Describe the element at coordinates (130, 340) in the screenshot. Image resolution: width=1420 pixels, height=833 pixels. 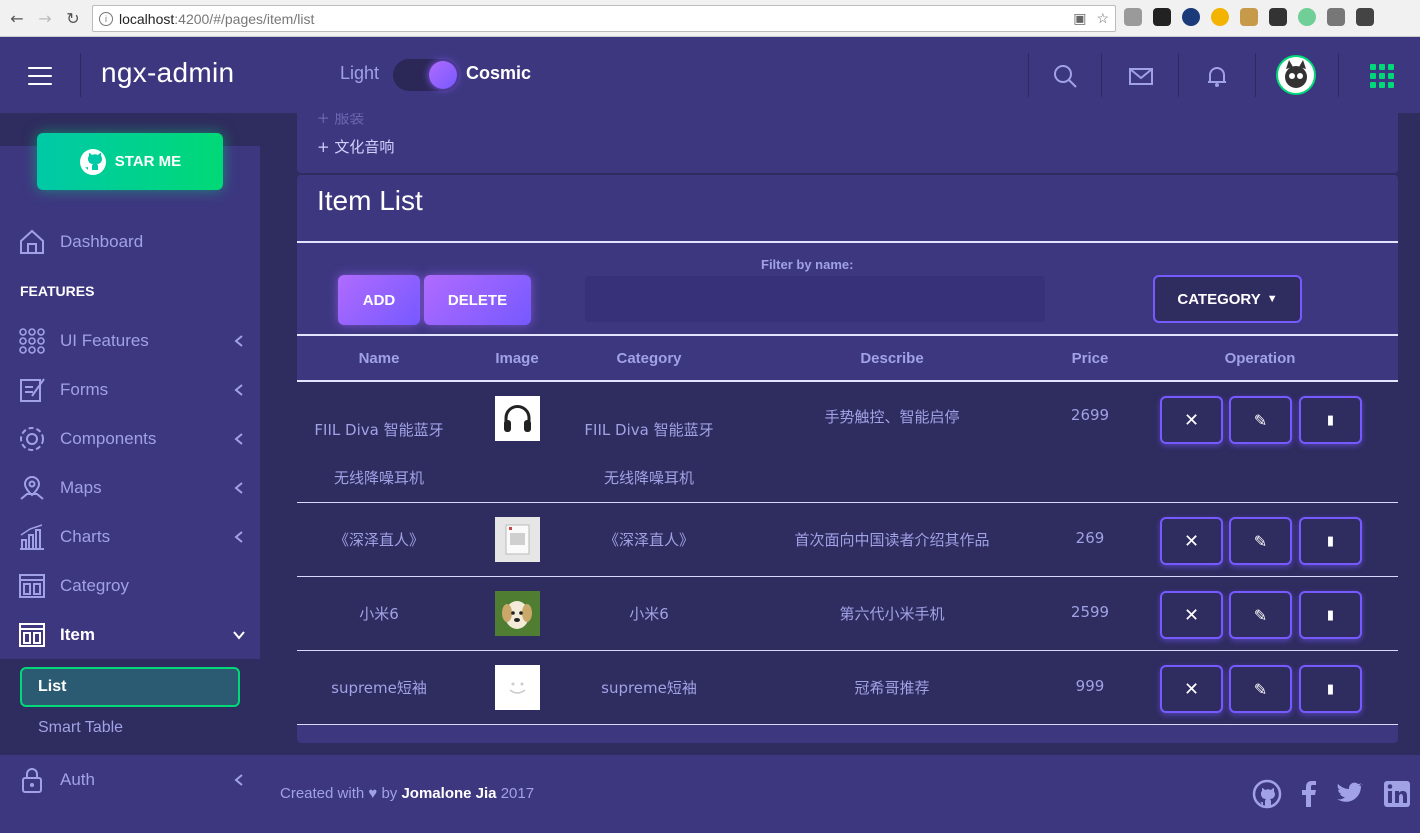
I see `sidebar-item-ui-features: UI Features` at that location.